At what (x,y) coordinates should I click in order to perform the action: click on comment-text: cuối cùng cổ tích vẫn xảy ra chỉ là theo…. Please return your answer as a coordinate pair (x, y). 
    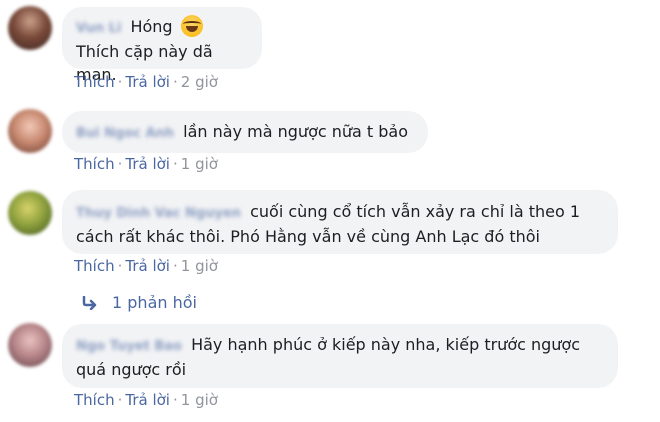
    Looking at the image, I should click on (415, 211).